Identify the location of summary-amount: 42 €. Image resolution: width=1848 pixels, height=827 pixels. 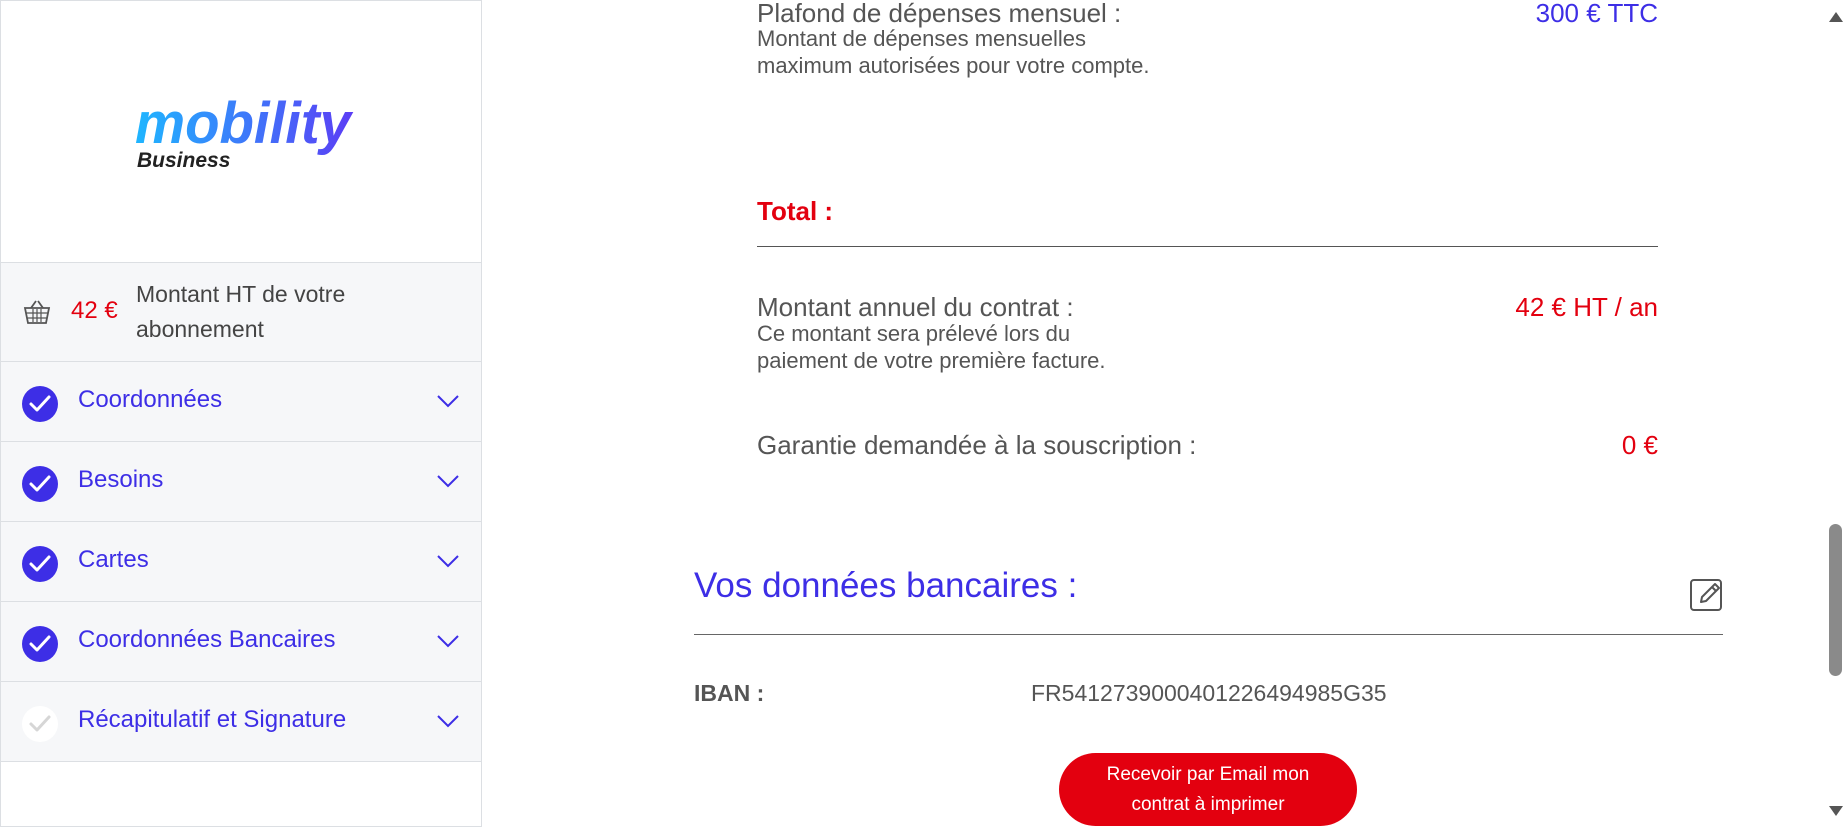
(94, 310).